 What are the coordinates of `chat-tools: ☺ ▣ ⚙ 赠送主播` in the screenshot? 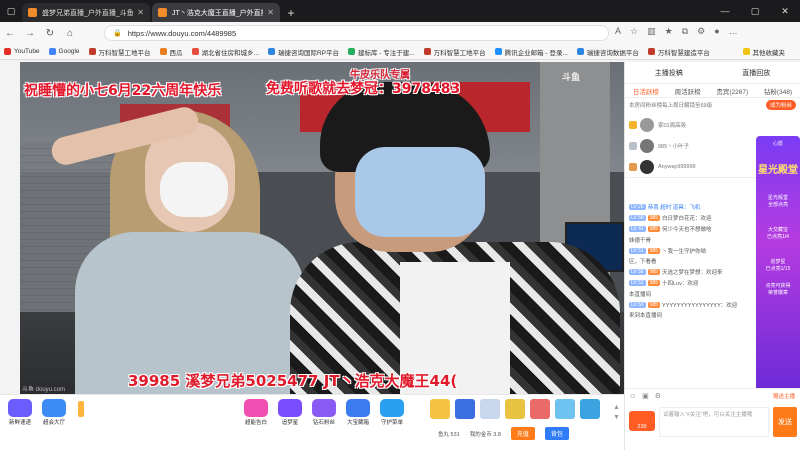 It's located at (712, 396).